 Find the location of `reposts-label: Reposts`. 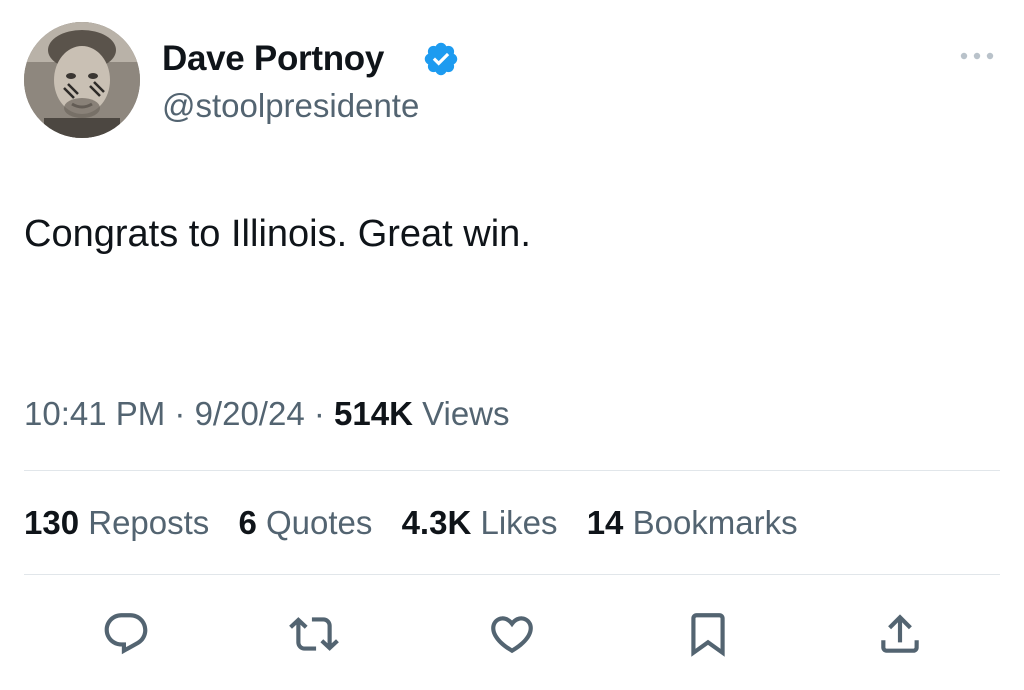

reposts-label: Reposts is located at coordinates (149, 522).